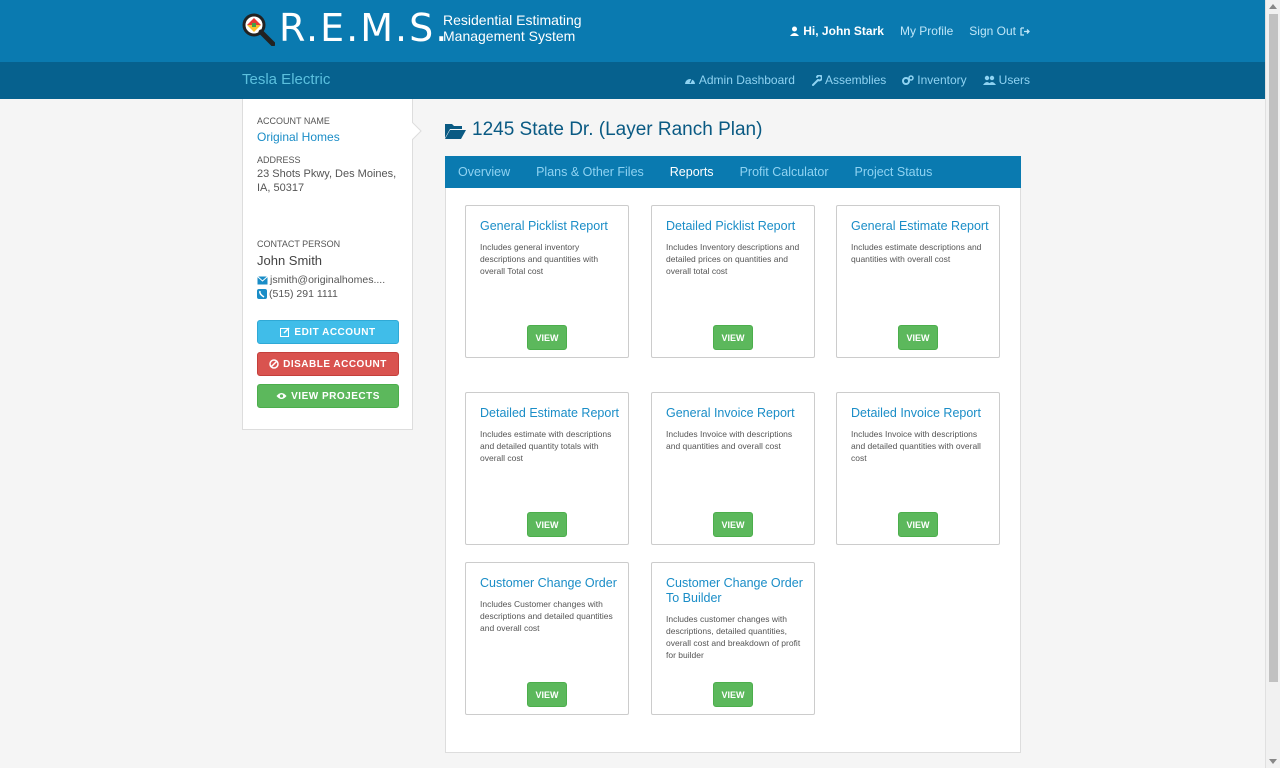  Describe the element at coordinates (843, 31) in the screenshot. I see `greeting-text: Hi, John Stark` at that location.